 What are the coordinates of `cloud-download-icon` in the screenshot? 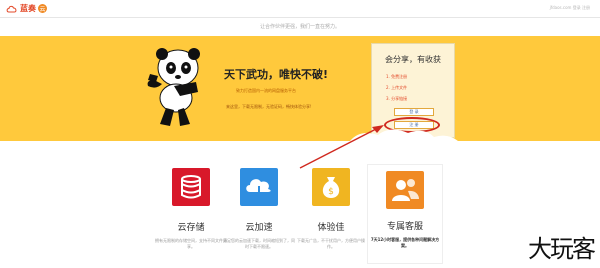 It's located at (259, 187).